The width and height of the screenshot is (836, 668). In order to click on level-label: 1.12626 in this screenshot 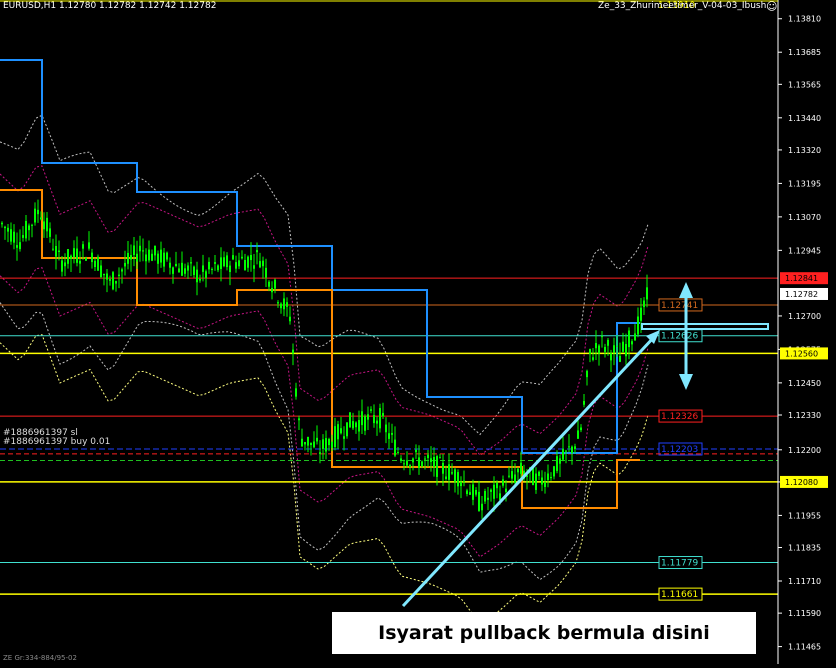, I will do `click(679, 337)`.